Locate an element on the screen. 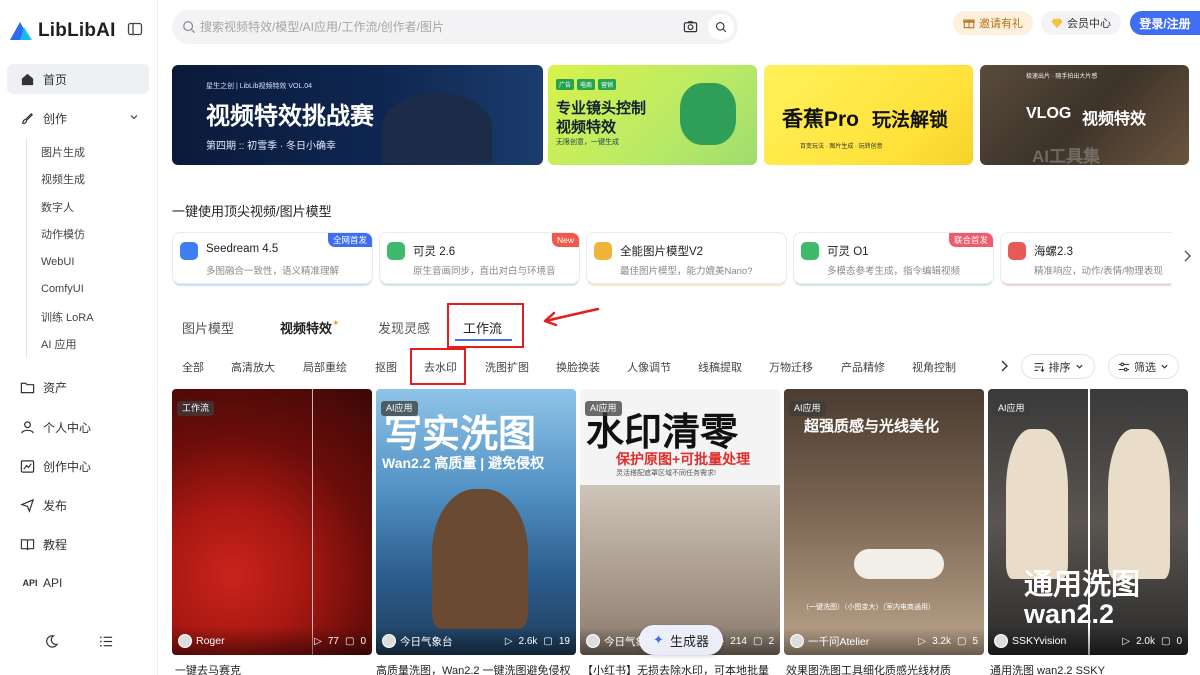 This screenshot has height=675, width=1200. sidebar-item-train-lora: 训练 LoRA is located at coordinates (99, 317).